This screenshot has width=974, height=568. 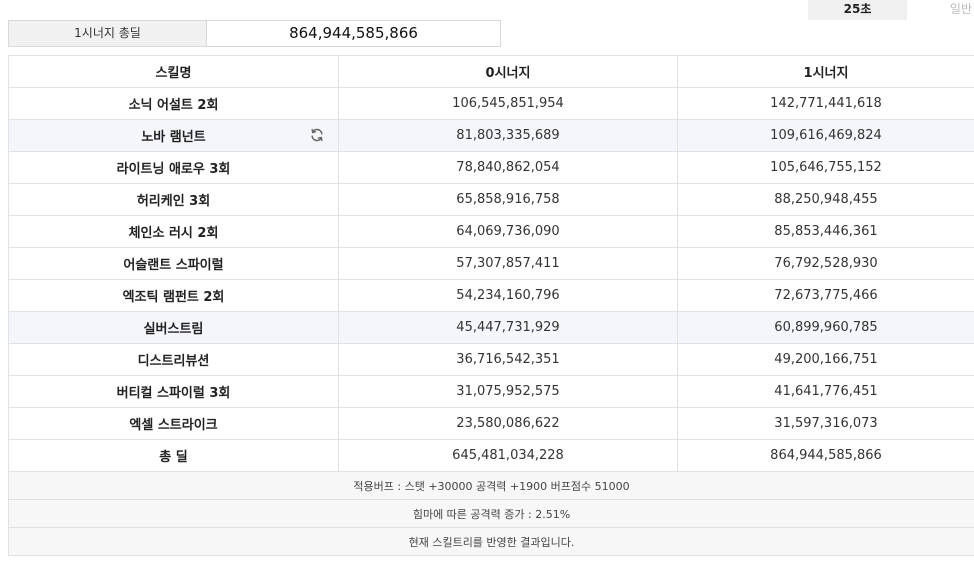 What do you see at coordinates (825, 295) in the screenshot?
I see `damage-1-synergy: 72,673,775,466` at bounding box center [825, 295].